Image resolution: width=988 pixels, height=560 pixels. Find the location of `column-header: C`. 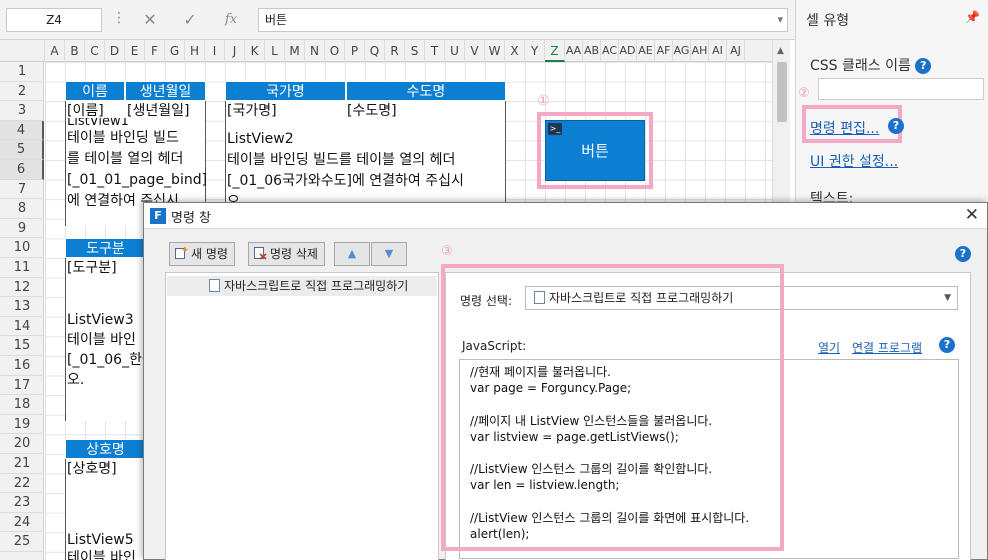

column-header: C is located at coordinates (95, 51).